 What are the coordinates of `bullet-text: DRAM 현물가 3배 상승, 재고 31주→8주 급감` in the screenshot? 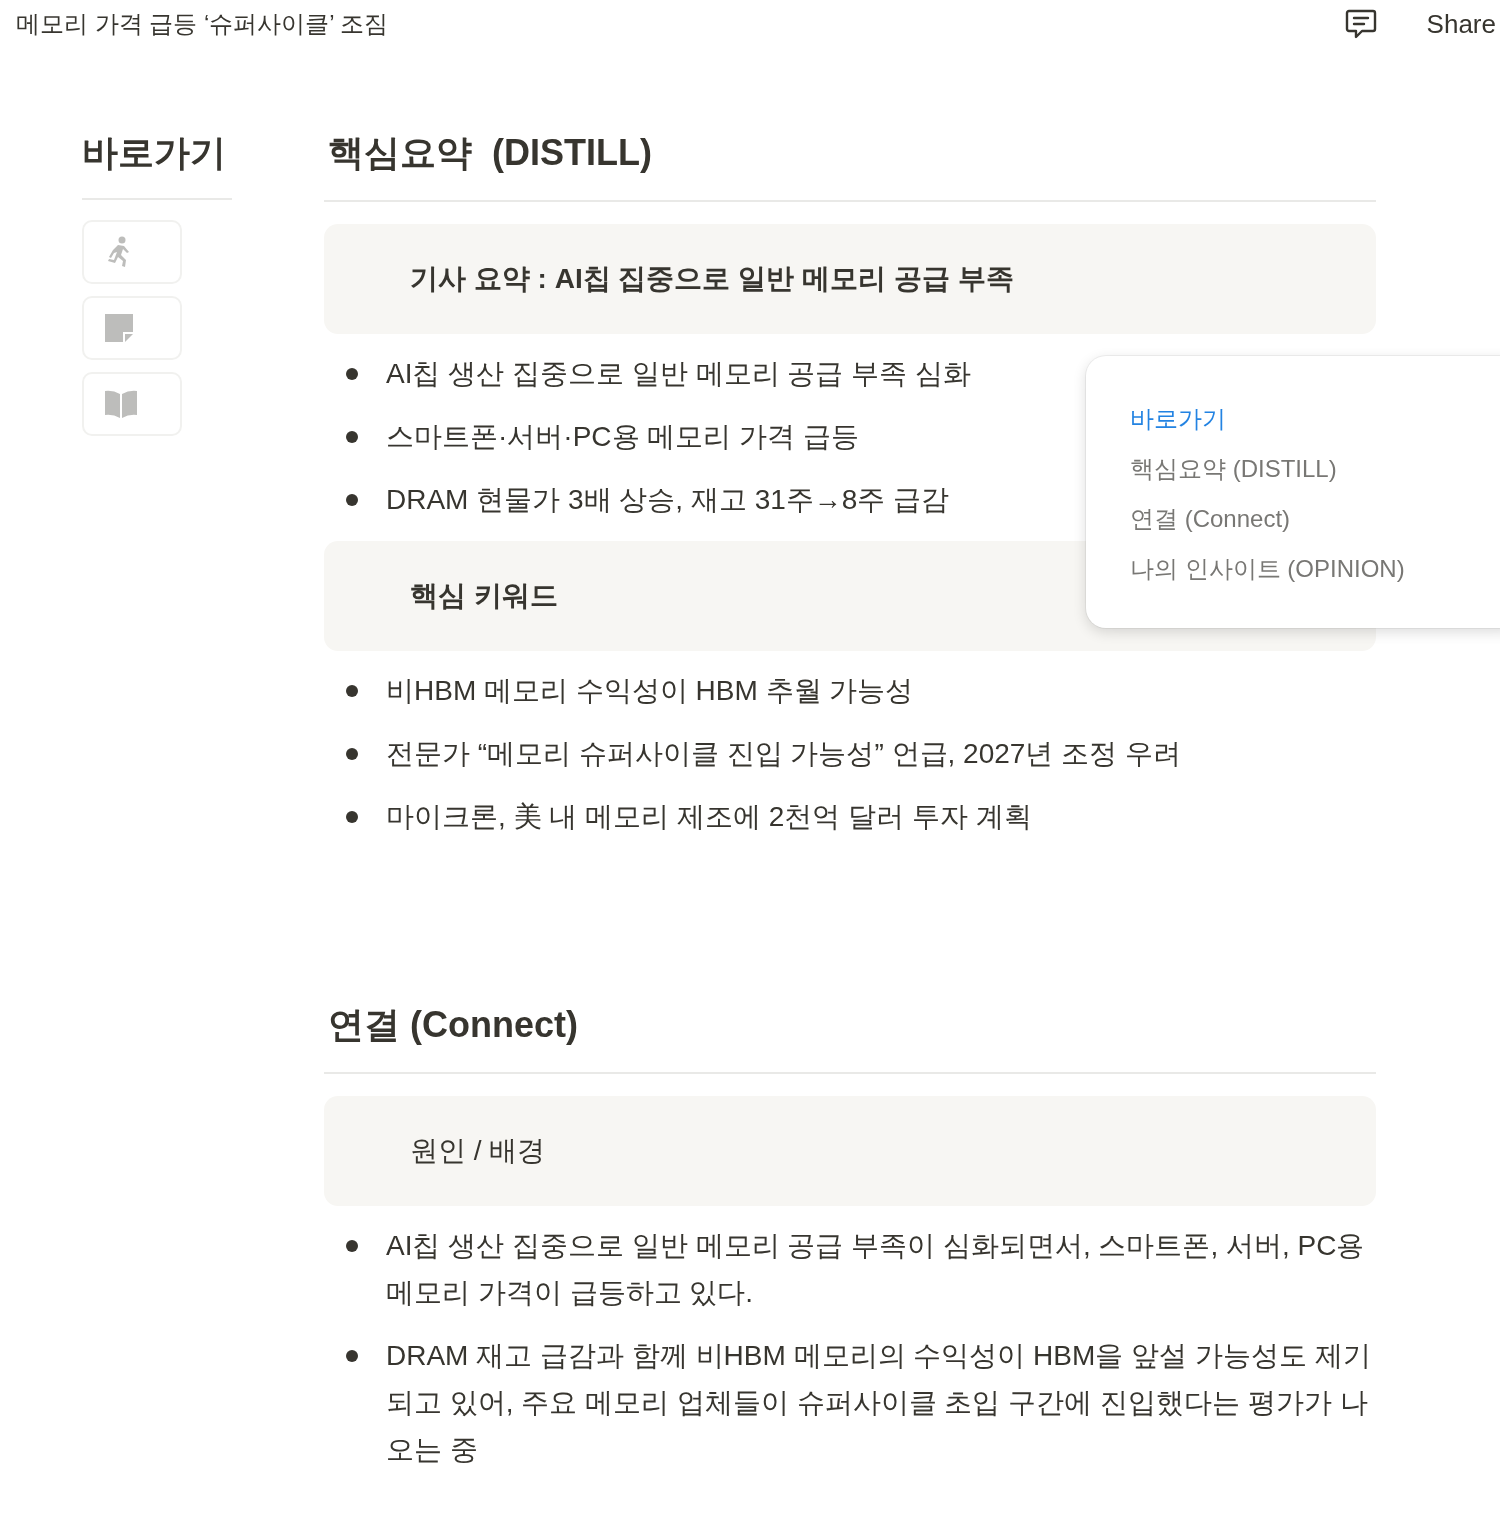 It's located at (668, 500).